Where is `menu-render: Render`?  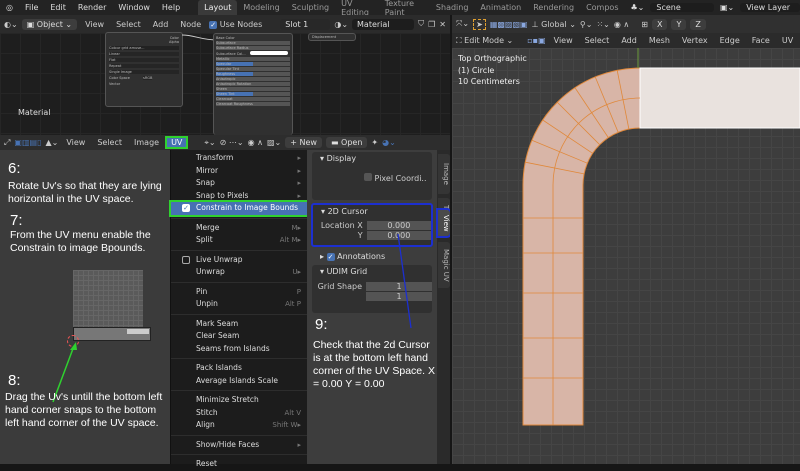 menu-render: Render is located at coordinates (92, 7).